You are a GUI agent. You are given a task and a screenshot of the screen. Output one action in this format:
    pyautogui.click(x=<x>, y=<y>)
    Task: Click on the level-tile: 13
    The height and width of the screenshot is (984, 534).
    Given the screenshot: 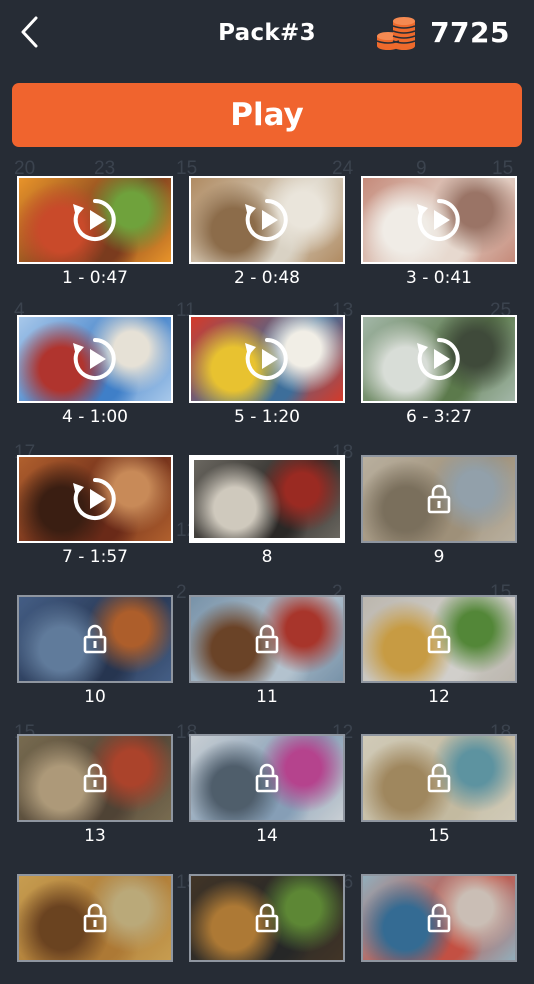 What is the action you would take?
    pyautogui.click(x=95, y=790)
    